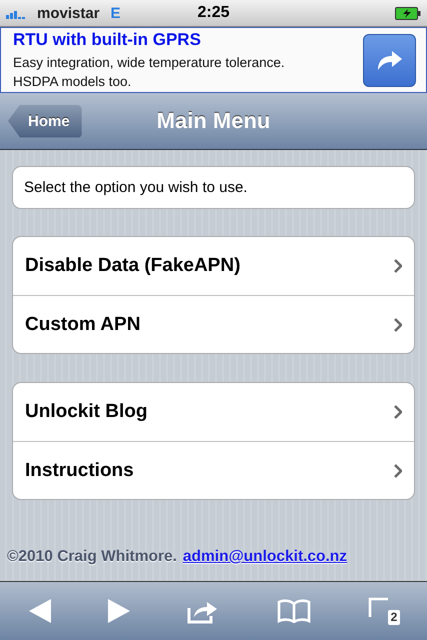 This screenshot has height=640, width=427. Describe the element at coordinates (115, 13) in the screenshot. I see `network-type: E` at that location.